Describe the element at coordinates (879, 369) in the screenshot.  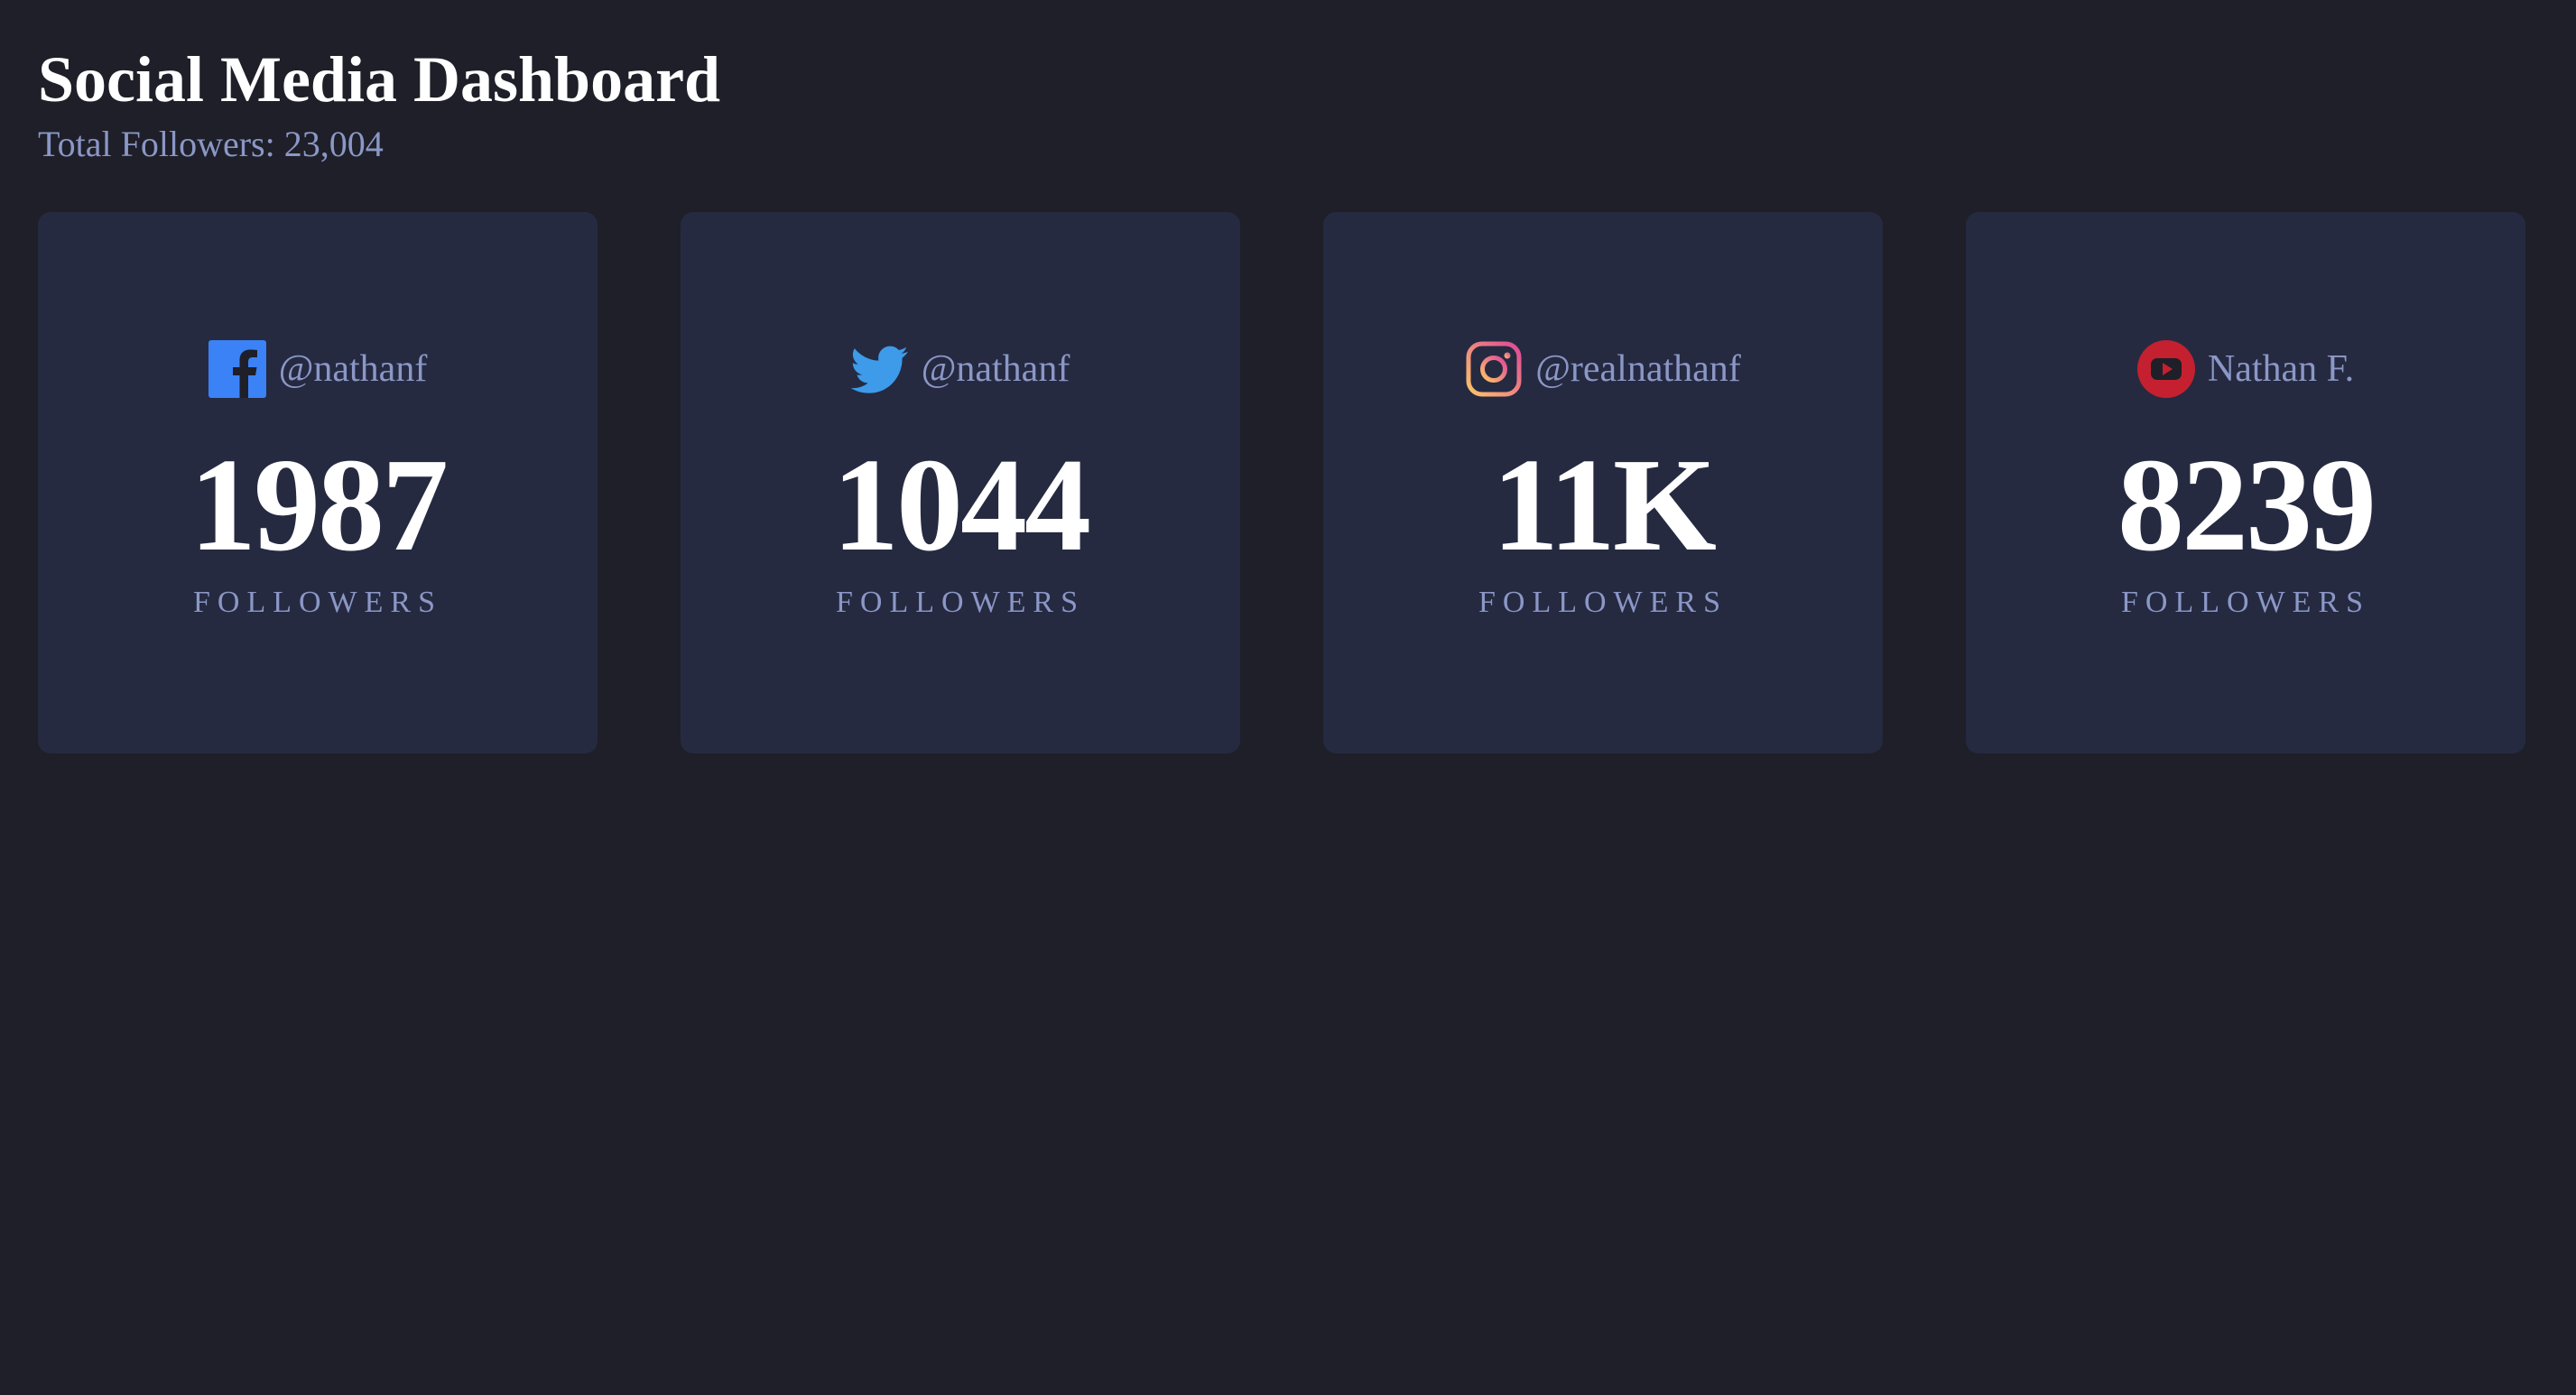
I see `twitter-icon` at that location.